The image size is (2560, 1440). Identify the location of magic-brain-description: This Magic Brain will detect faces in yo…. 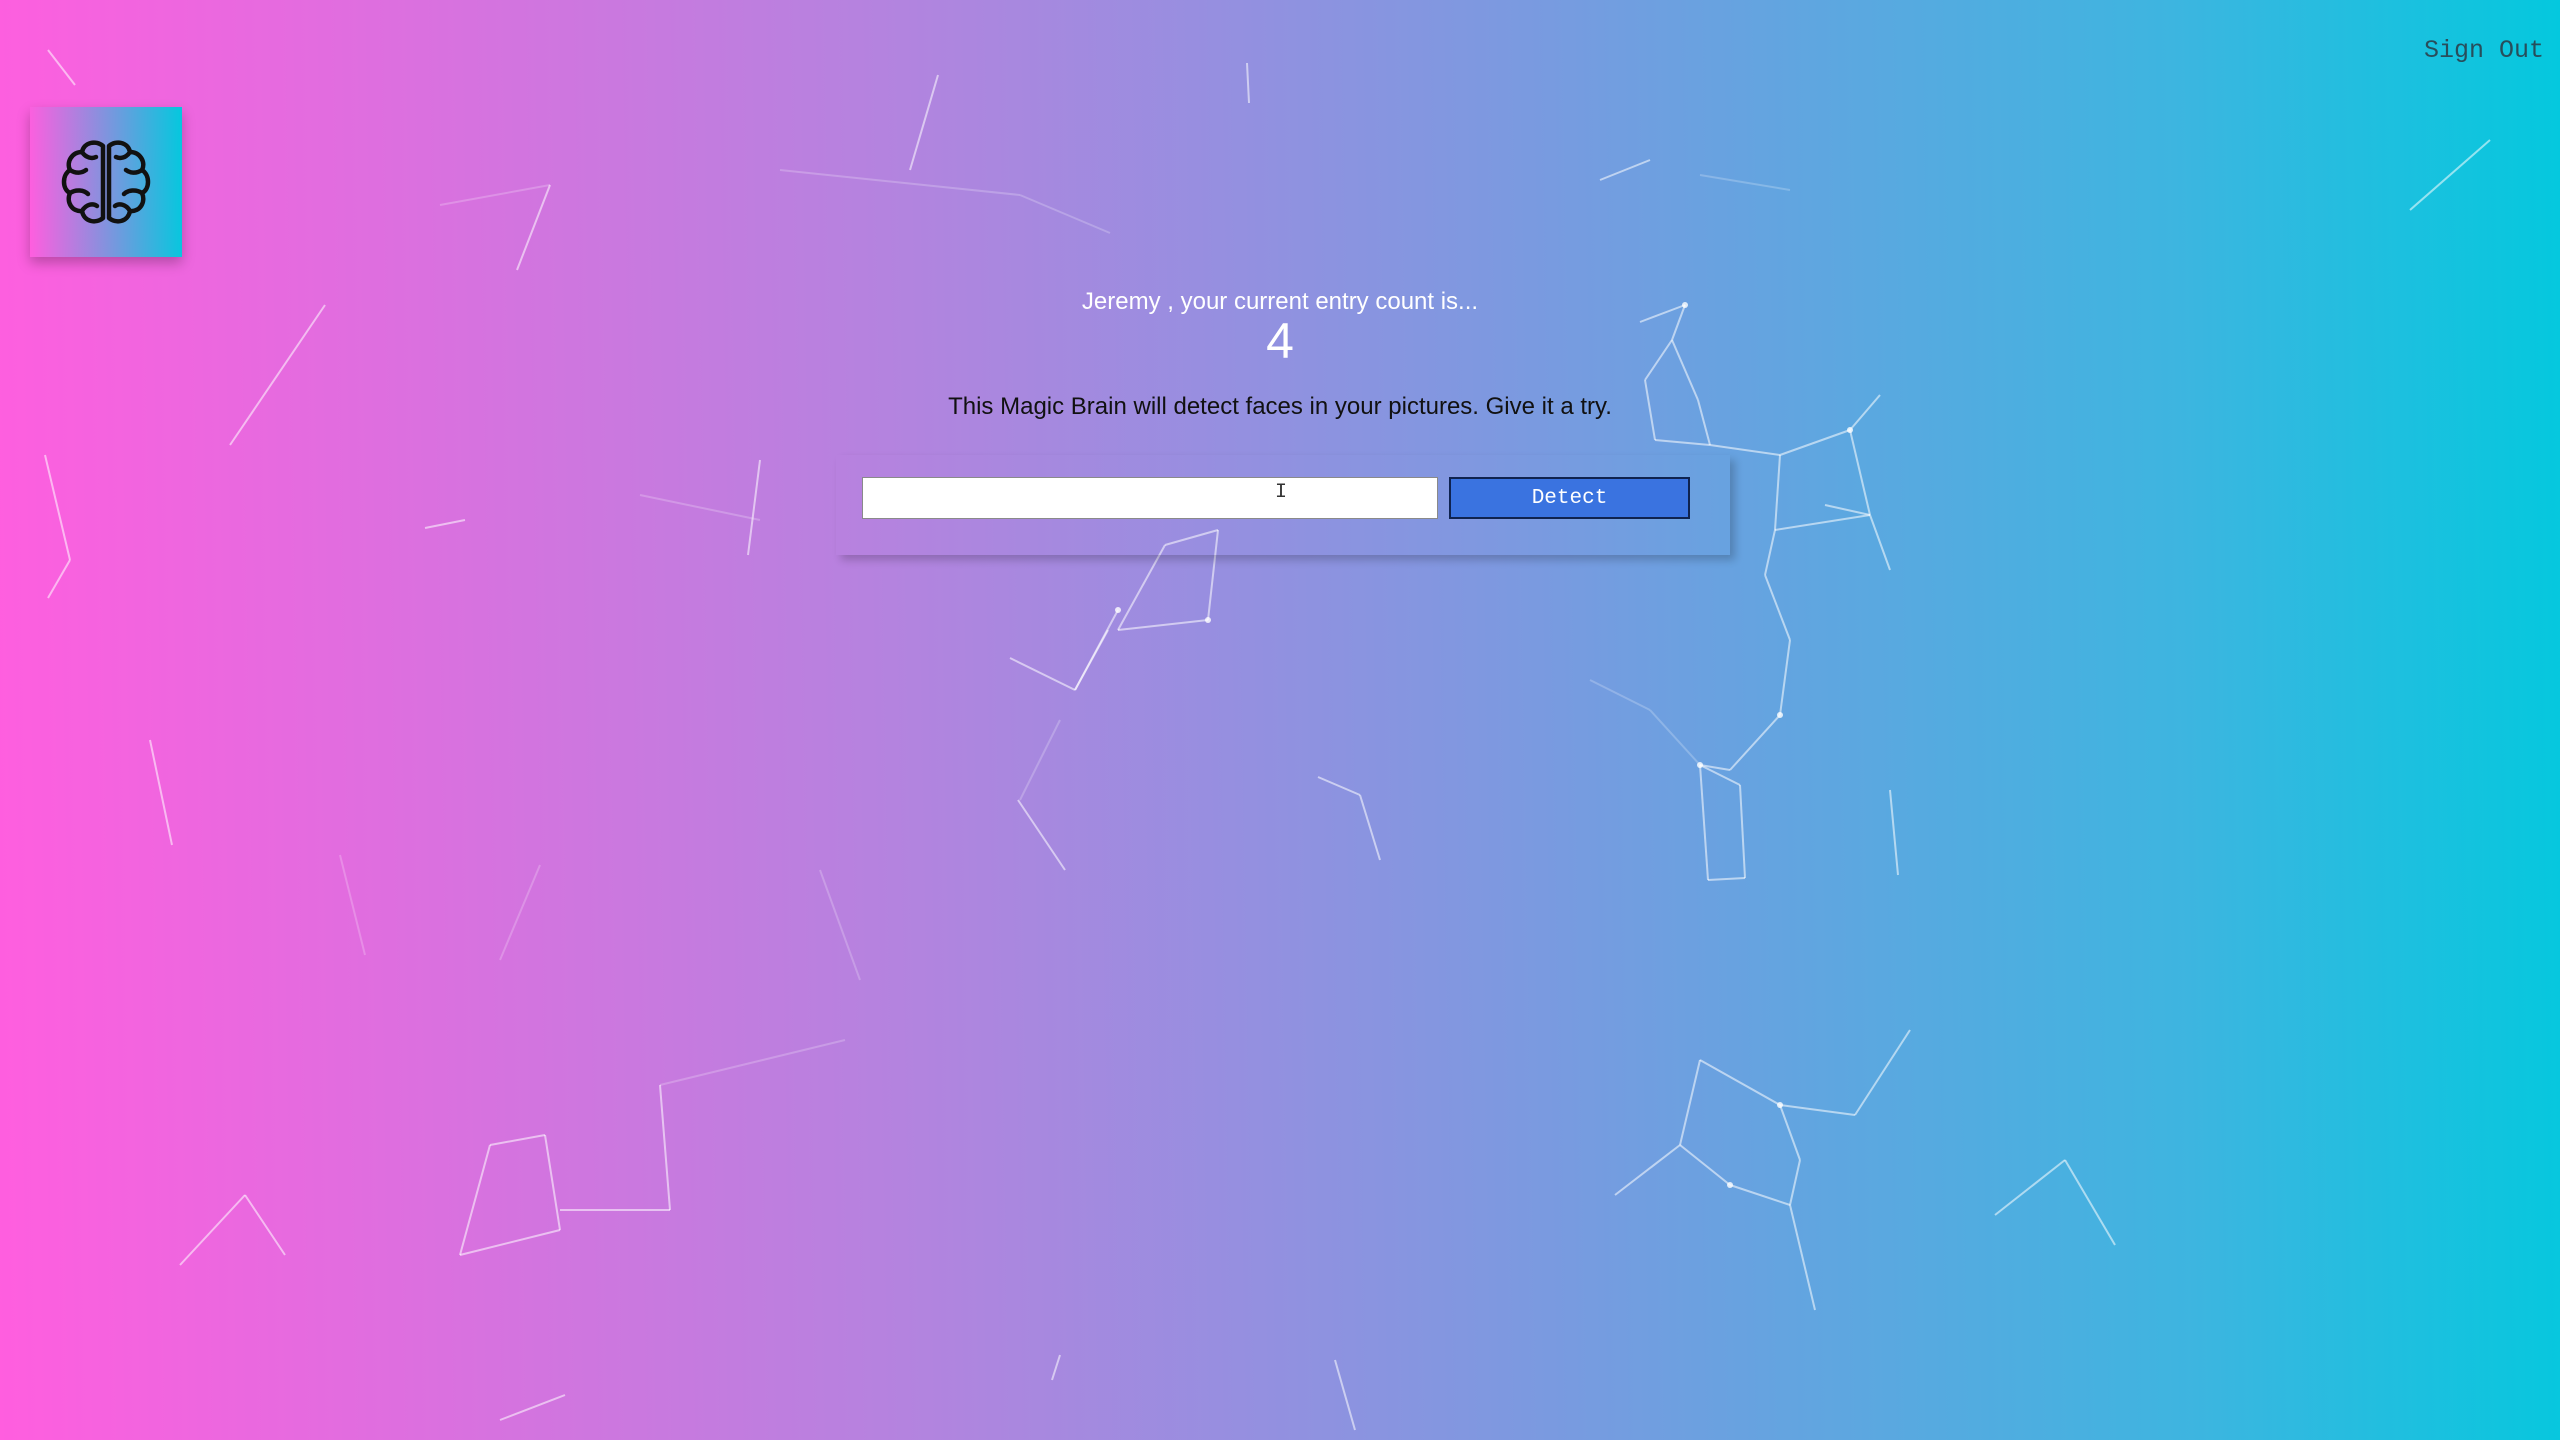
(1280, 406).